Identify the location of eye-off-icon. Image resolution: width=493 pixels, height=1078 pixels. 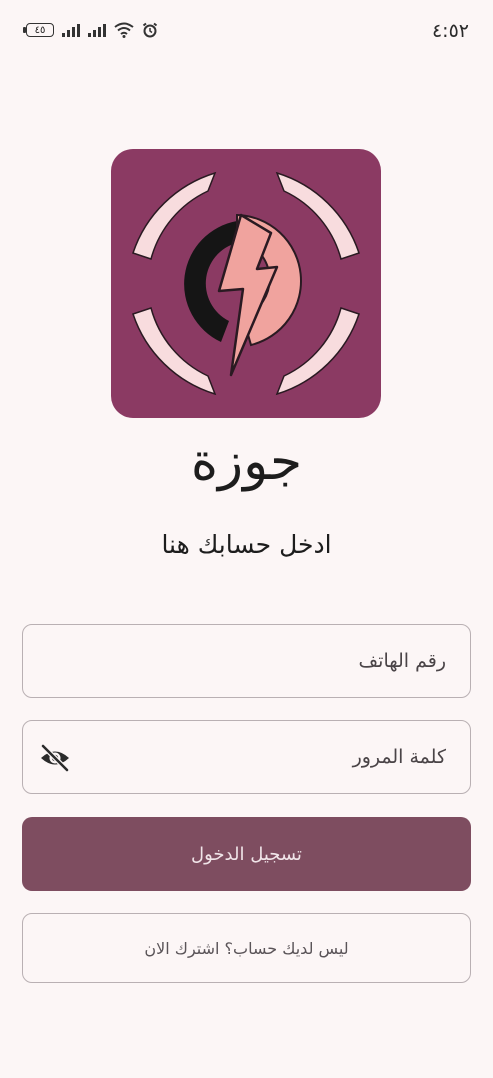
(55, 758).